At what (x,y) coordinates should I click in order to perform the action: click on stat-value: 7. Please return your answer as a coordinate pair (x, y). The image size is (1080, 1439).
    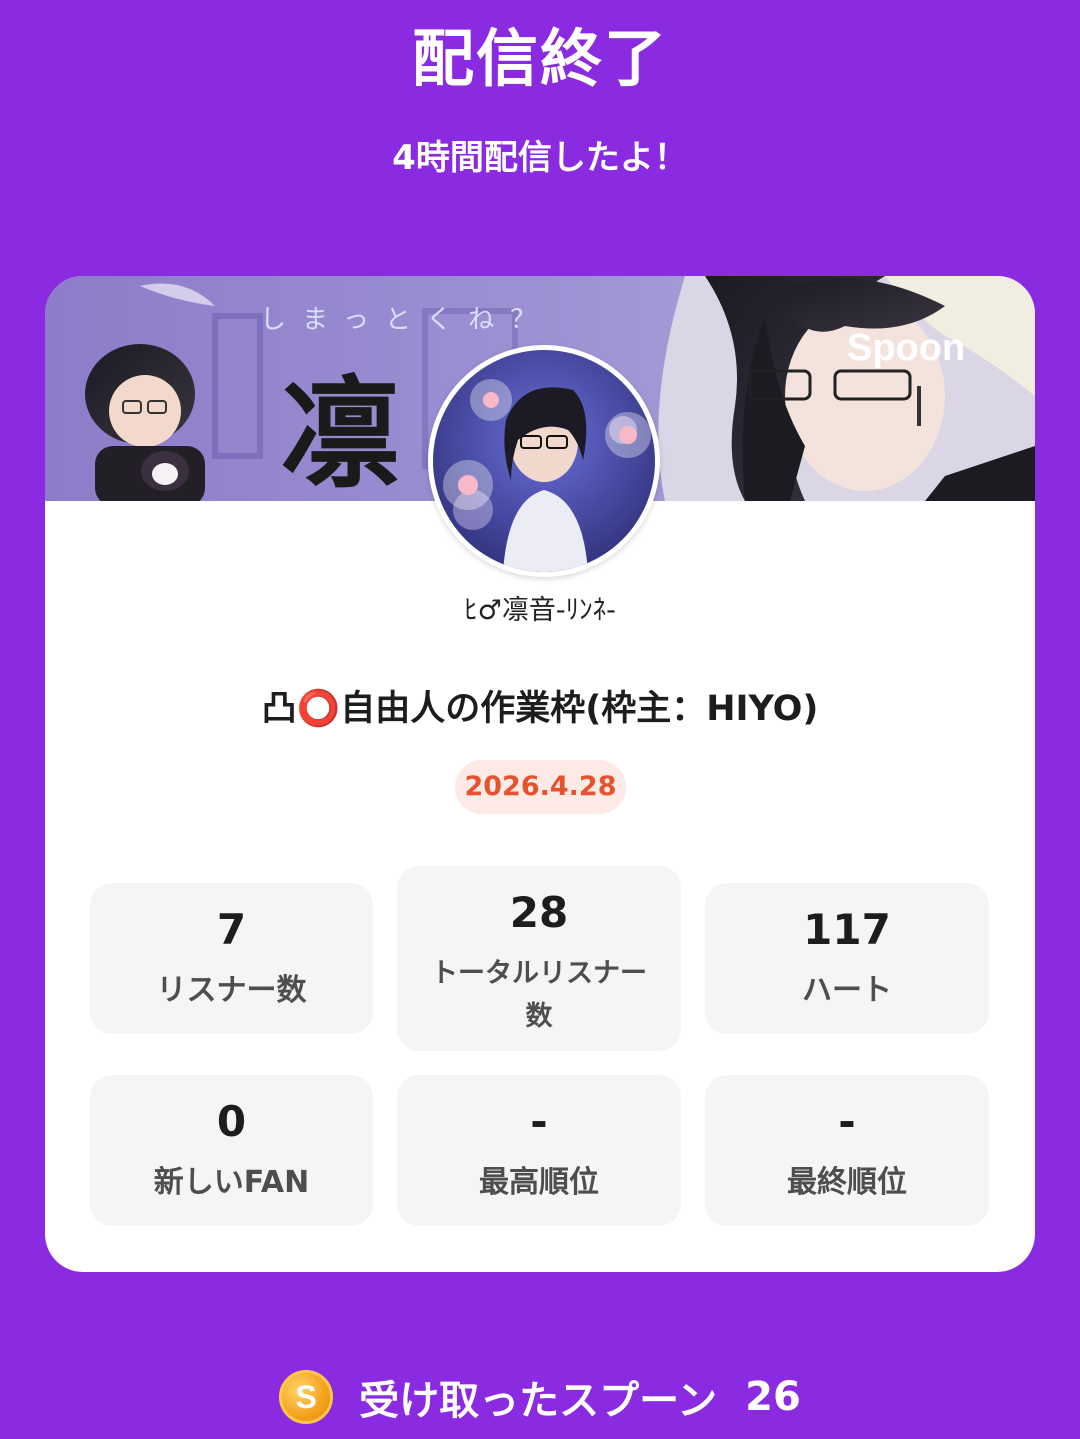
    Looking at the image, I should click on (231, 929).